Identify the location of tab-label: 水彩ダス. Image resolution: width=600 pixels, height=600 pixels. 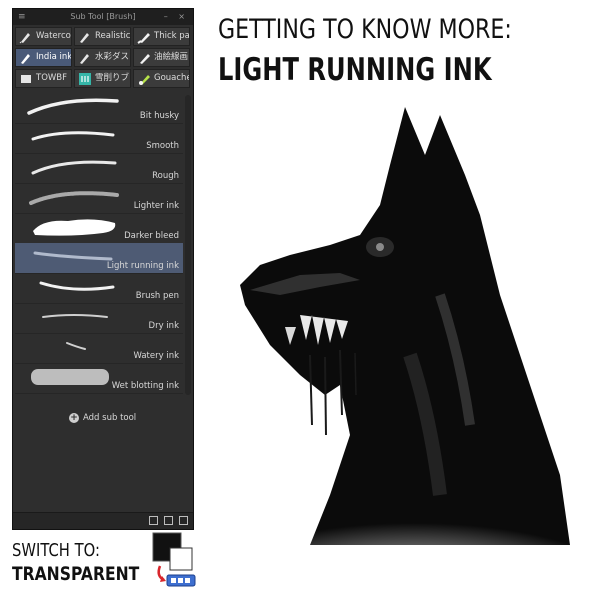
(112, 57).